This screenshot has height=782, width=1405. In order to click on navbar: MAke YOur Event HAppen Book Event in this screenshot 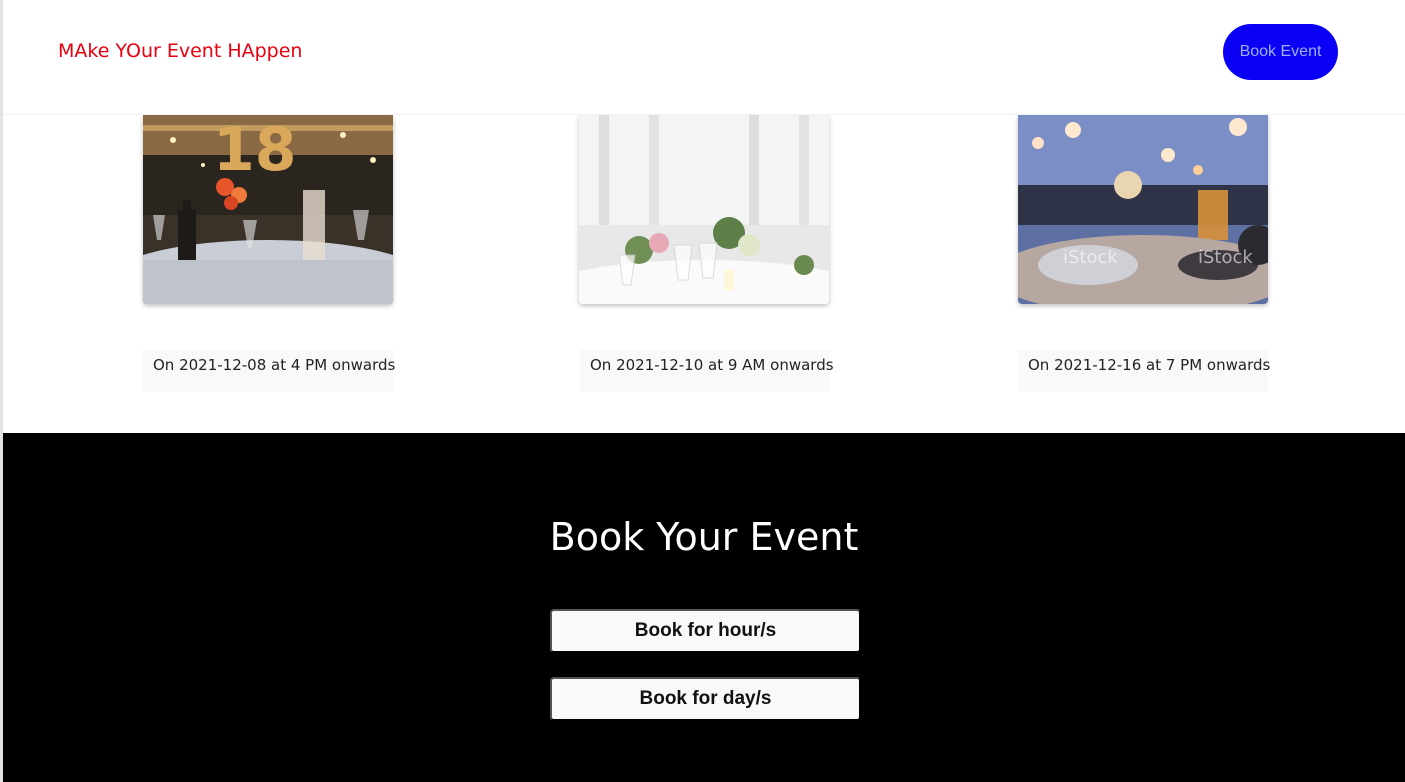, I will do `click(704, 57)`.